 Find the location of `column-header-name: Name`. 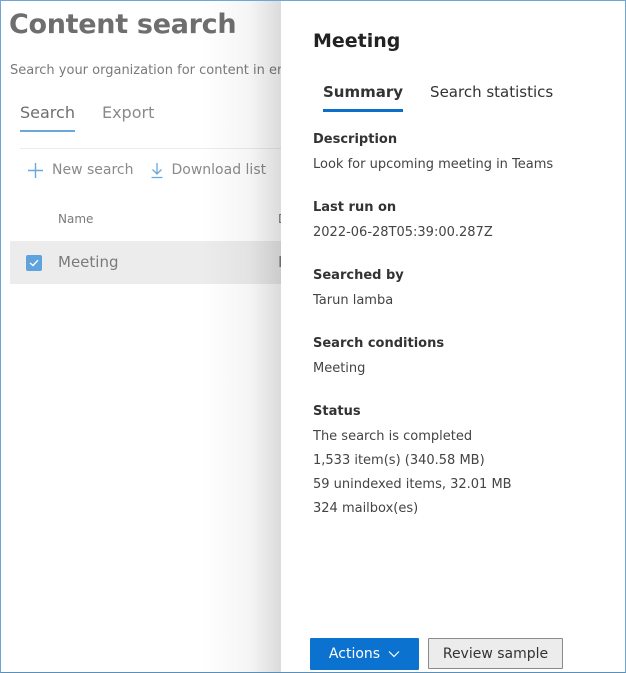

column-header-name: Name is located at coordinates (75, 219).